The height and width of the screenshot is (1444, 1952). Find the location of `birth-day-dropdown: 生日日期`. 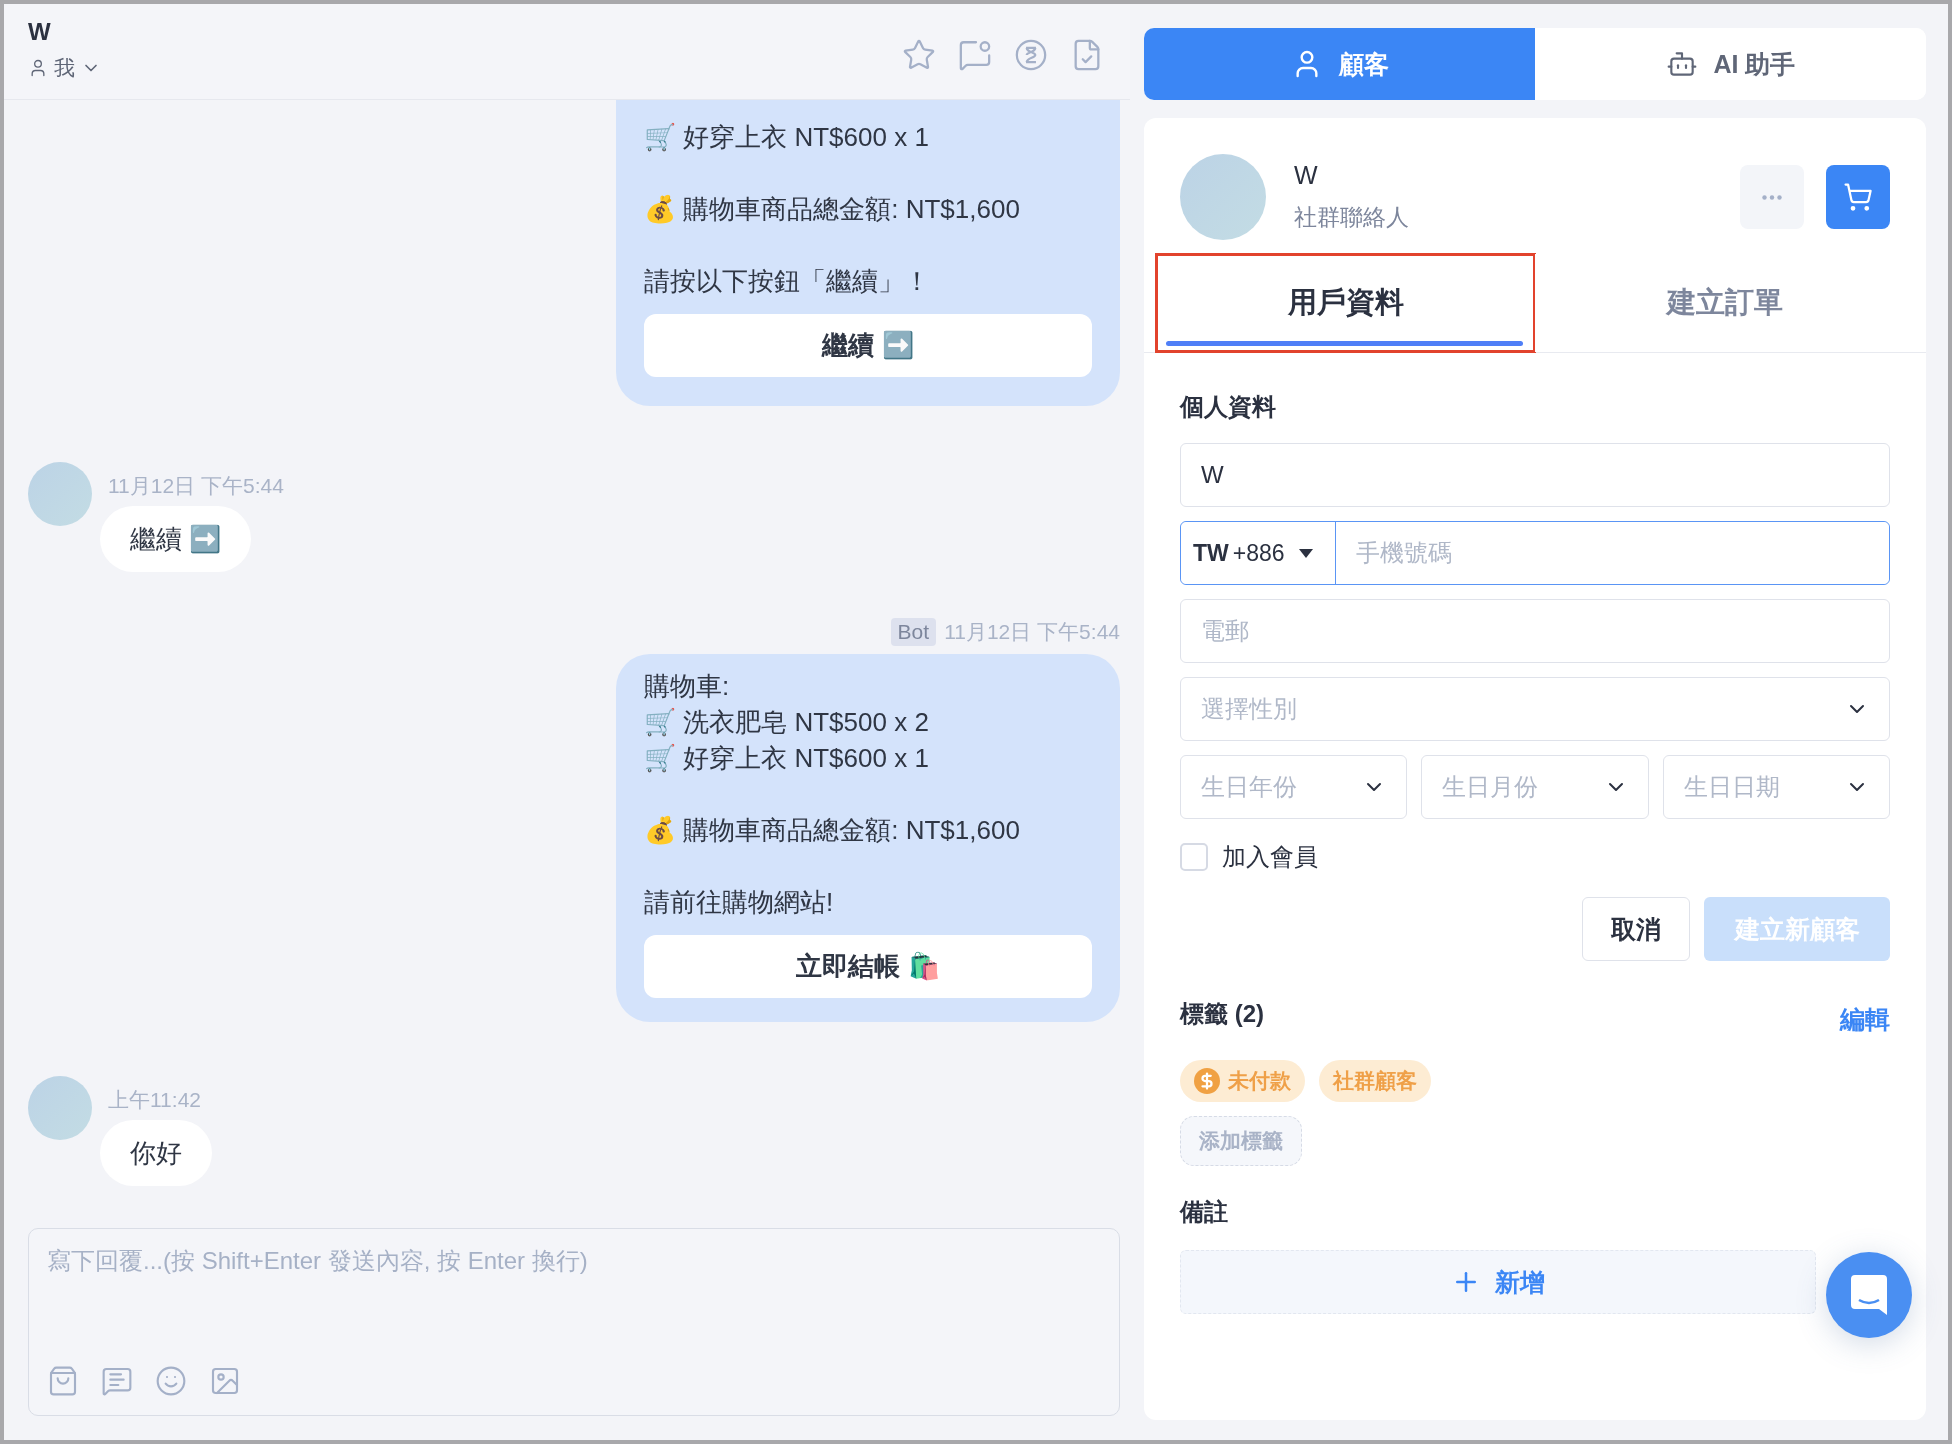

birth-day-dropdown: 生日日期 is located at coordinates (1776, 787).